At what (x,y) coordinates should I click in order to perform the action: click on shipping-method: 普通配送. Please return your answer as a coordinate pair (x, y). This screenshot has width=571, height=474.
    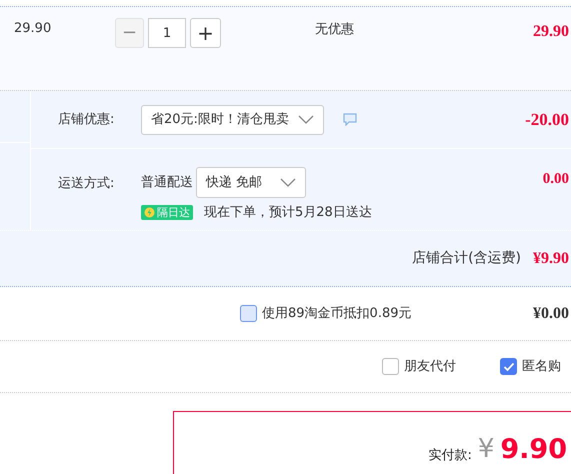
    Looking at the image, I should click on (167, 183).